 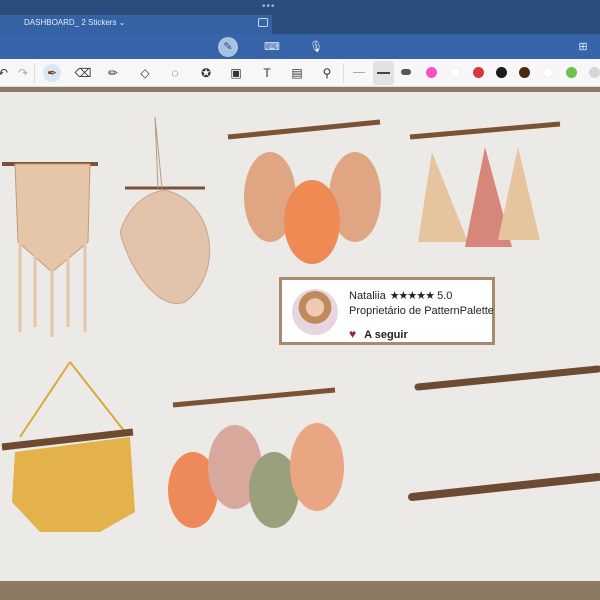 What do you see at coordinates (267, 73) in the screenshot?
I see `text-icon: T` at bounding box center [267, 73].